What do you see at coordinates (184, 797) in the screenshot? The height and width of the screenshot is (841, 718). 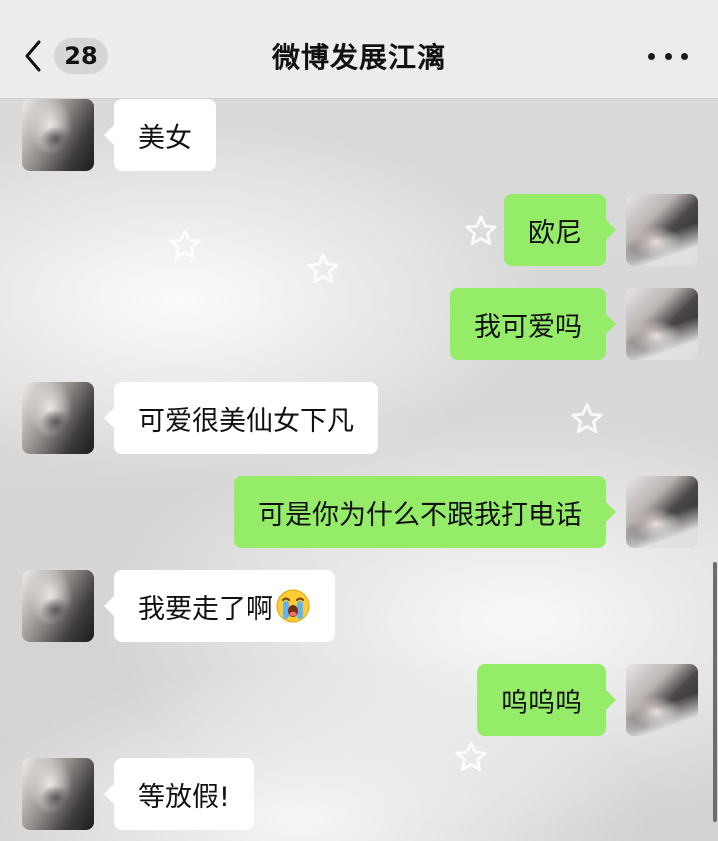 I see `message-text: 等放假!` at bounding box center [184, 797].